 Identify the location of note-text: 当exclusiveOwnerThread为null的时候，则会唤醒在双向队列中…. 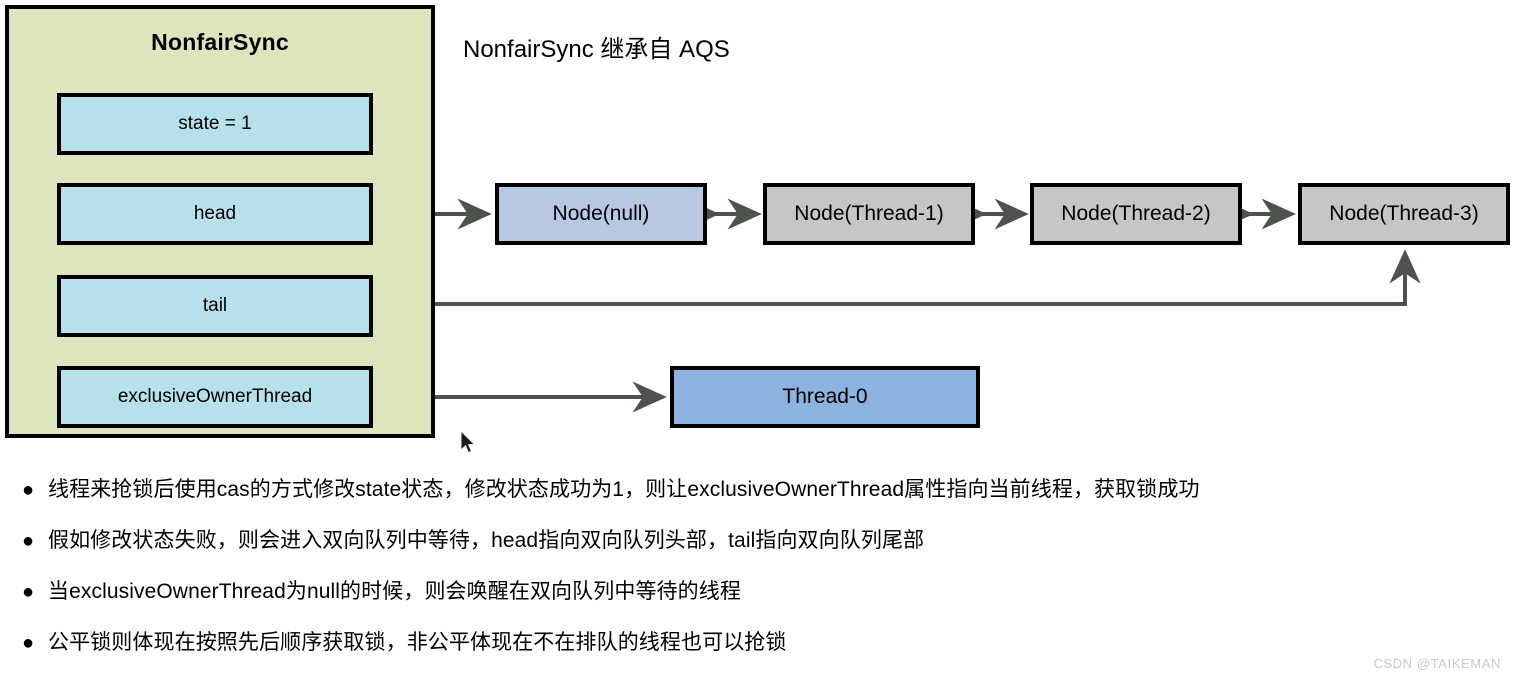
(394, 591).